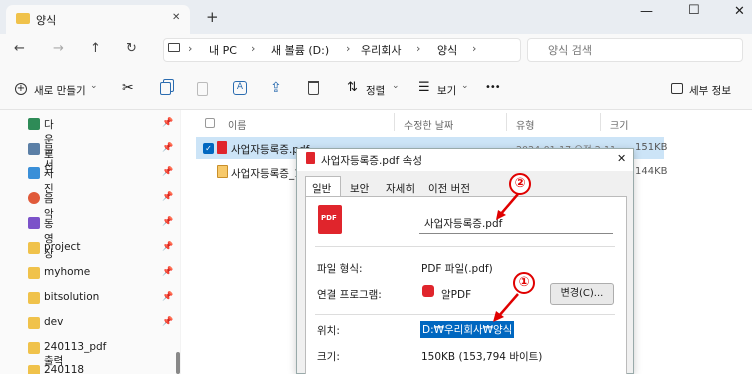  I want to click on alpdf-app-icon, so click(428, 291).